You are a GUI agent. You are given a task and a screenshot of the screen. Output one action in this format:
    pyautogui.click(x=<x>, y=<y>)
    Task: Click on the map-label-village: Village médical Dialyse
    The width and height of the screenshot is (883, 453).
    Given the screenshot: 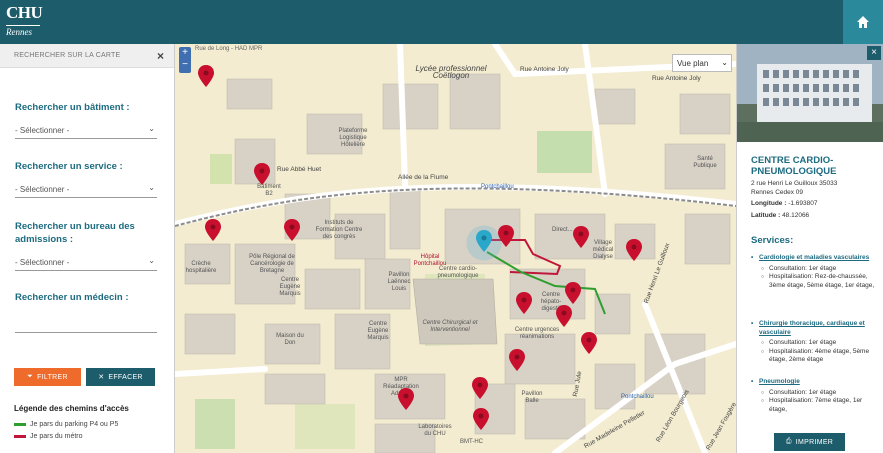 What is the action you would take?
    pyautogui.click(x=603, y=250)
    